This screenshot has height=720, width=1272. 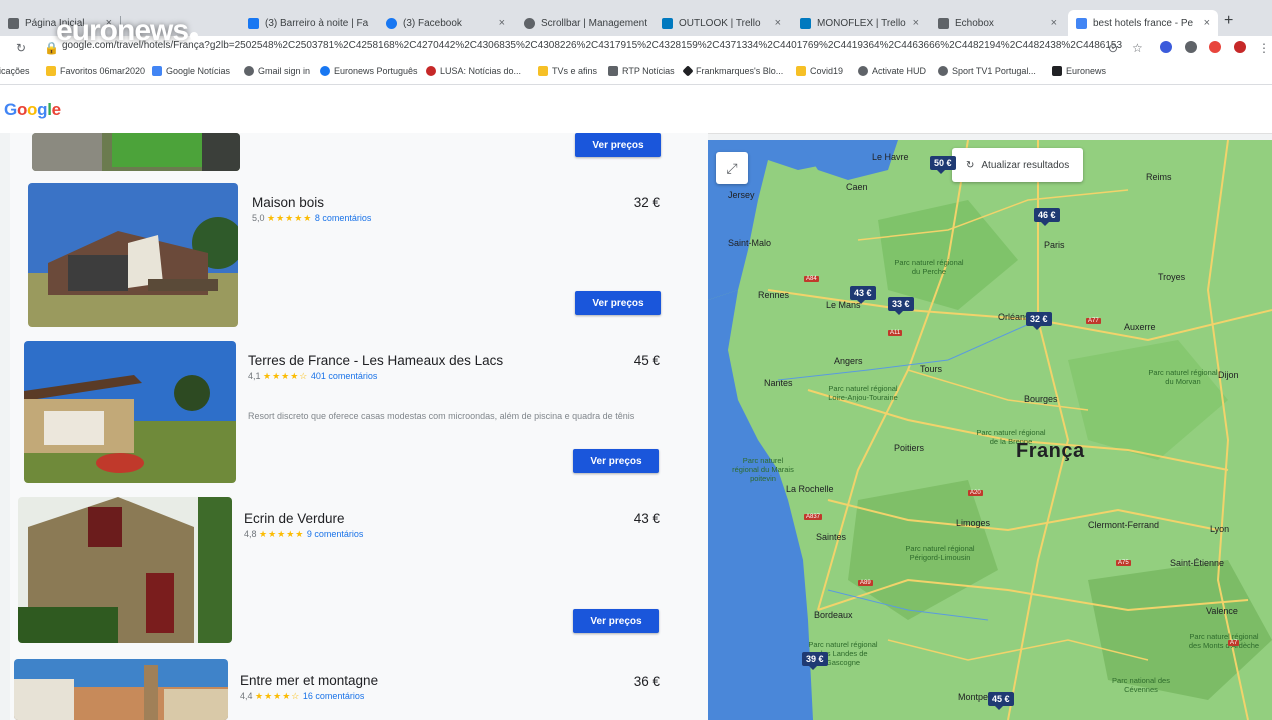 What do you see at coordinates (646, 360) in the screenshot?
I see `hotel-price: 45 €` at bounding box center [646, 360].